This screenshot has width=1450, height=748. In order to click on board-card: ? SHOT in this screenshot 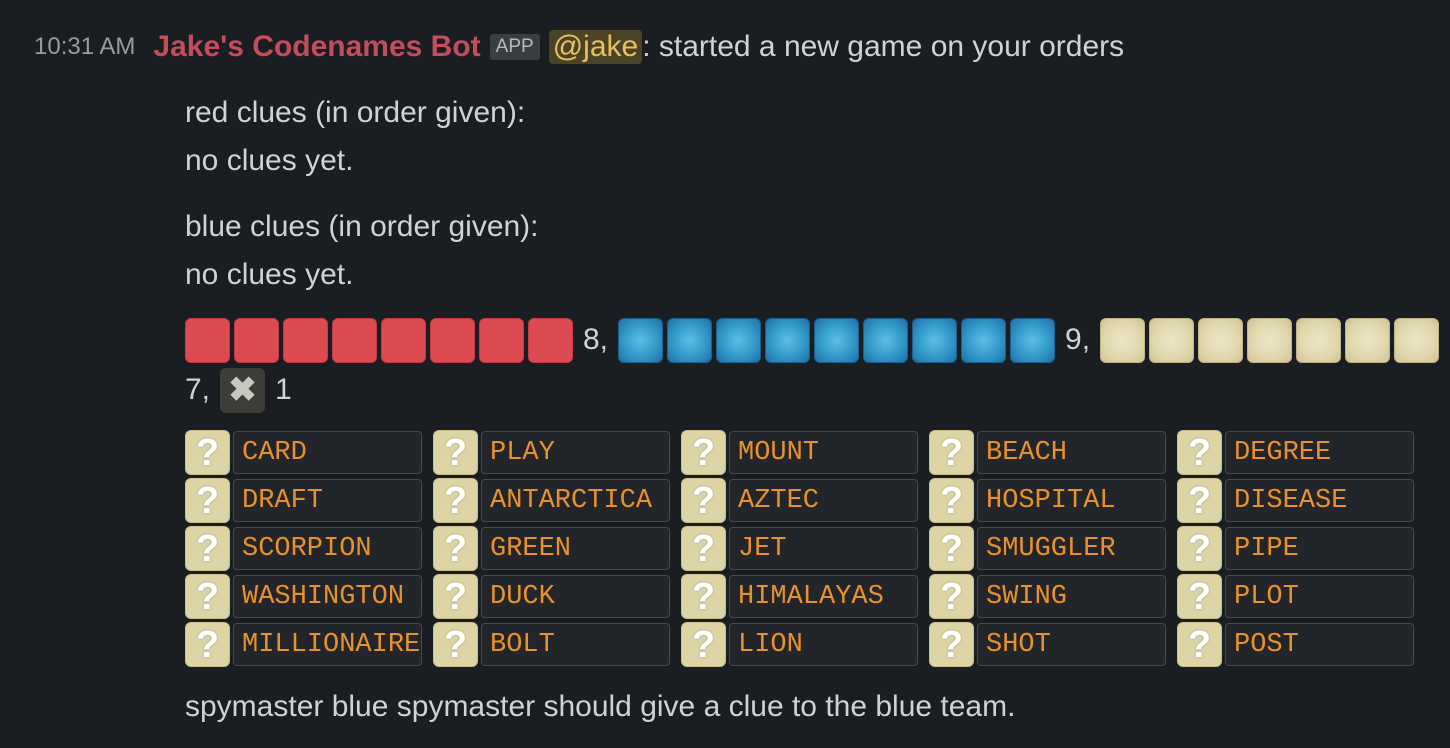, I will do `click(1053, 644)`.